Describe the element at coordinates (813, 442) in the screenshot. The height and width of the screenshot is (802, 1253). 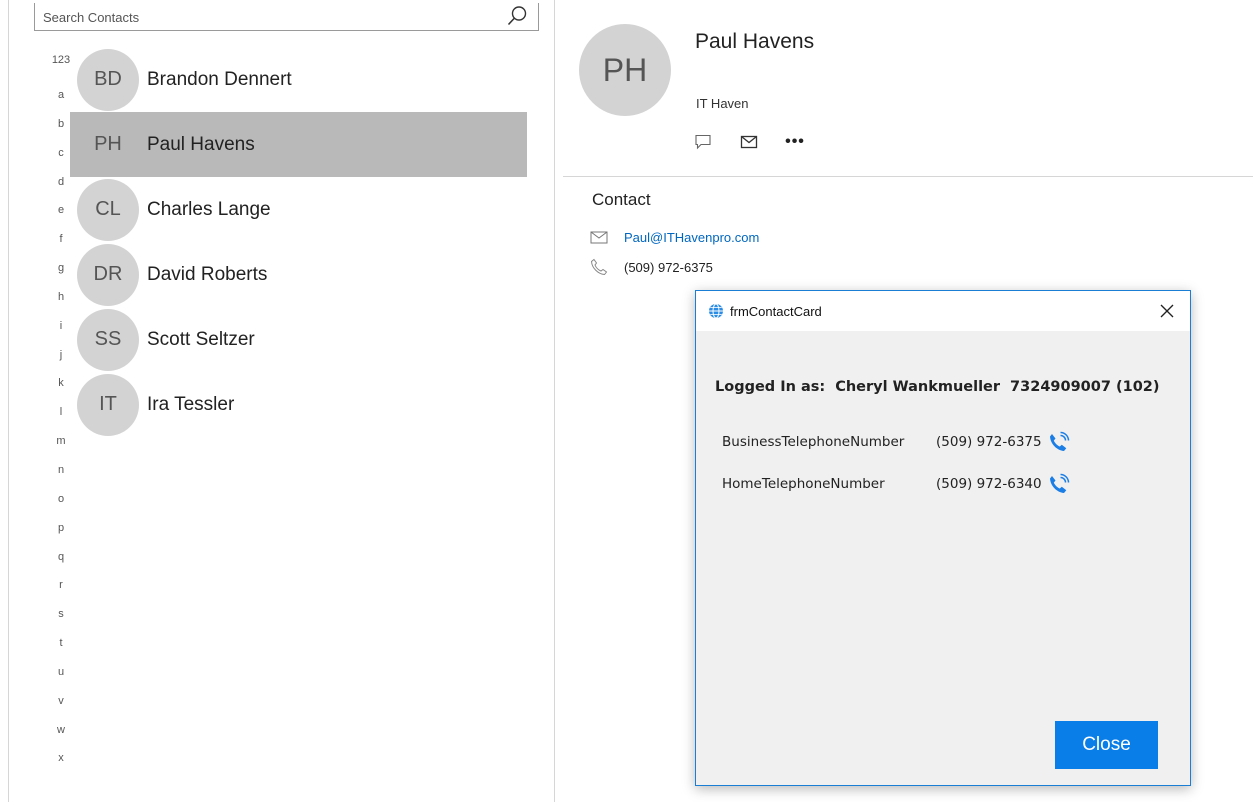
I see `business-phone-label: BusinessTelephoneNumber` at that location.